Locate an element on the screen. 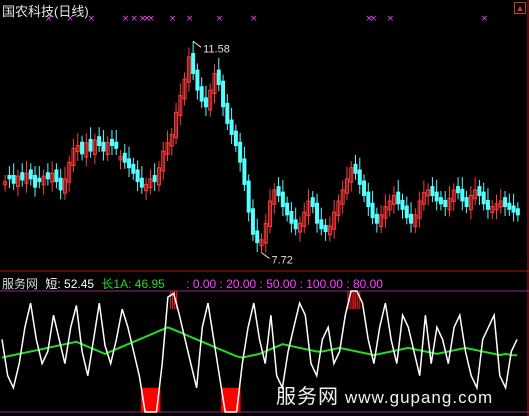 This screenshot has height=416, width=529. short-value: 52.45 is located at coordinates (79, 284).